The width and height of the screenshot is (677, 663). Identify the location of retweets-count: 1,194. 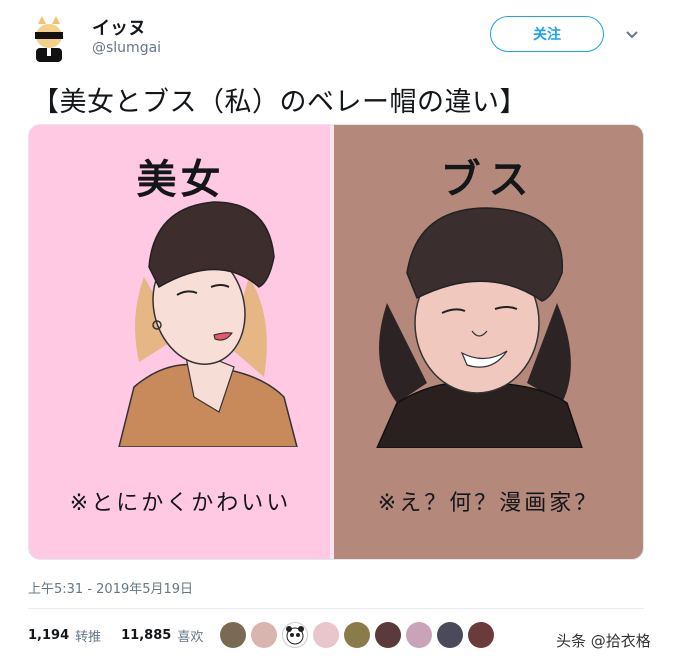
(48, 635).